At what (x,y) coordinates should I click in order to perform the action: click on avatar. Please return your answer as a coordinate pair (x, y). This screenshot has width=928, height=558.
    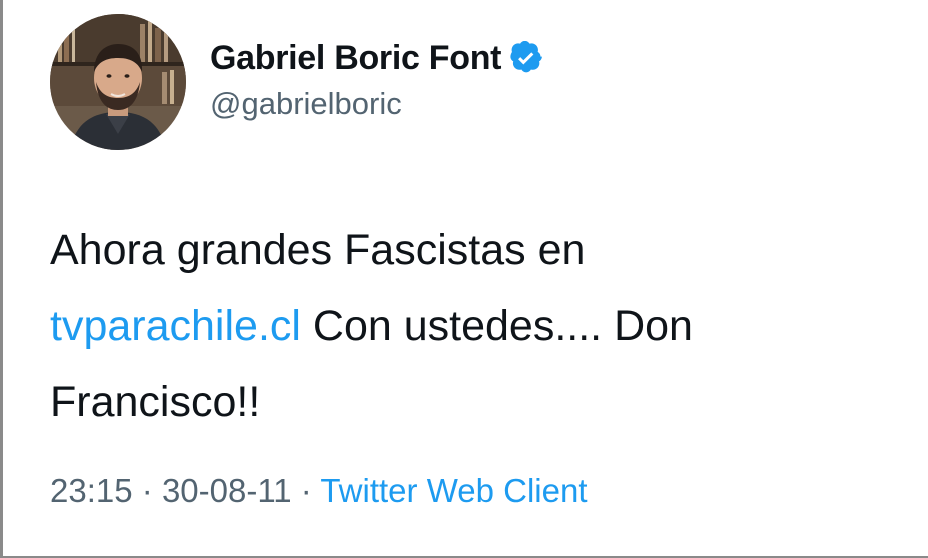
    Looking at the image, I should click on (118, 82).